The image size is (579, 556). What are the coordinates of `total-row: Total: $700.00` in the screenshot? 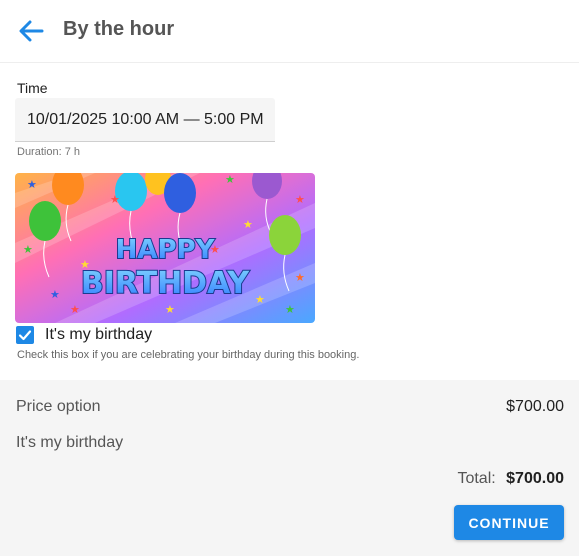 It's located at (510, 479).